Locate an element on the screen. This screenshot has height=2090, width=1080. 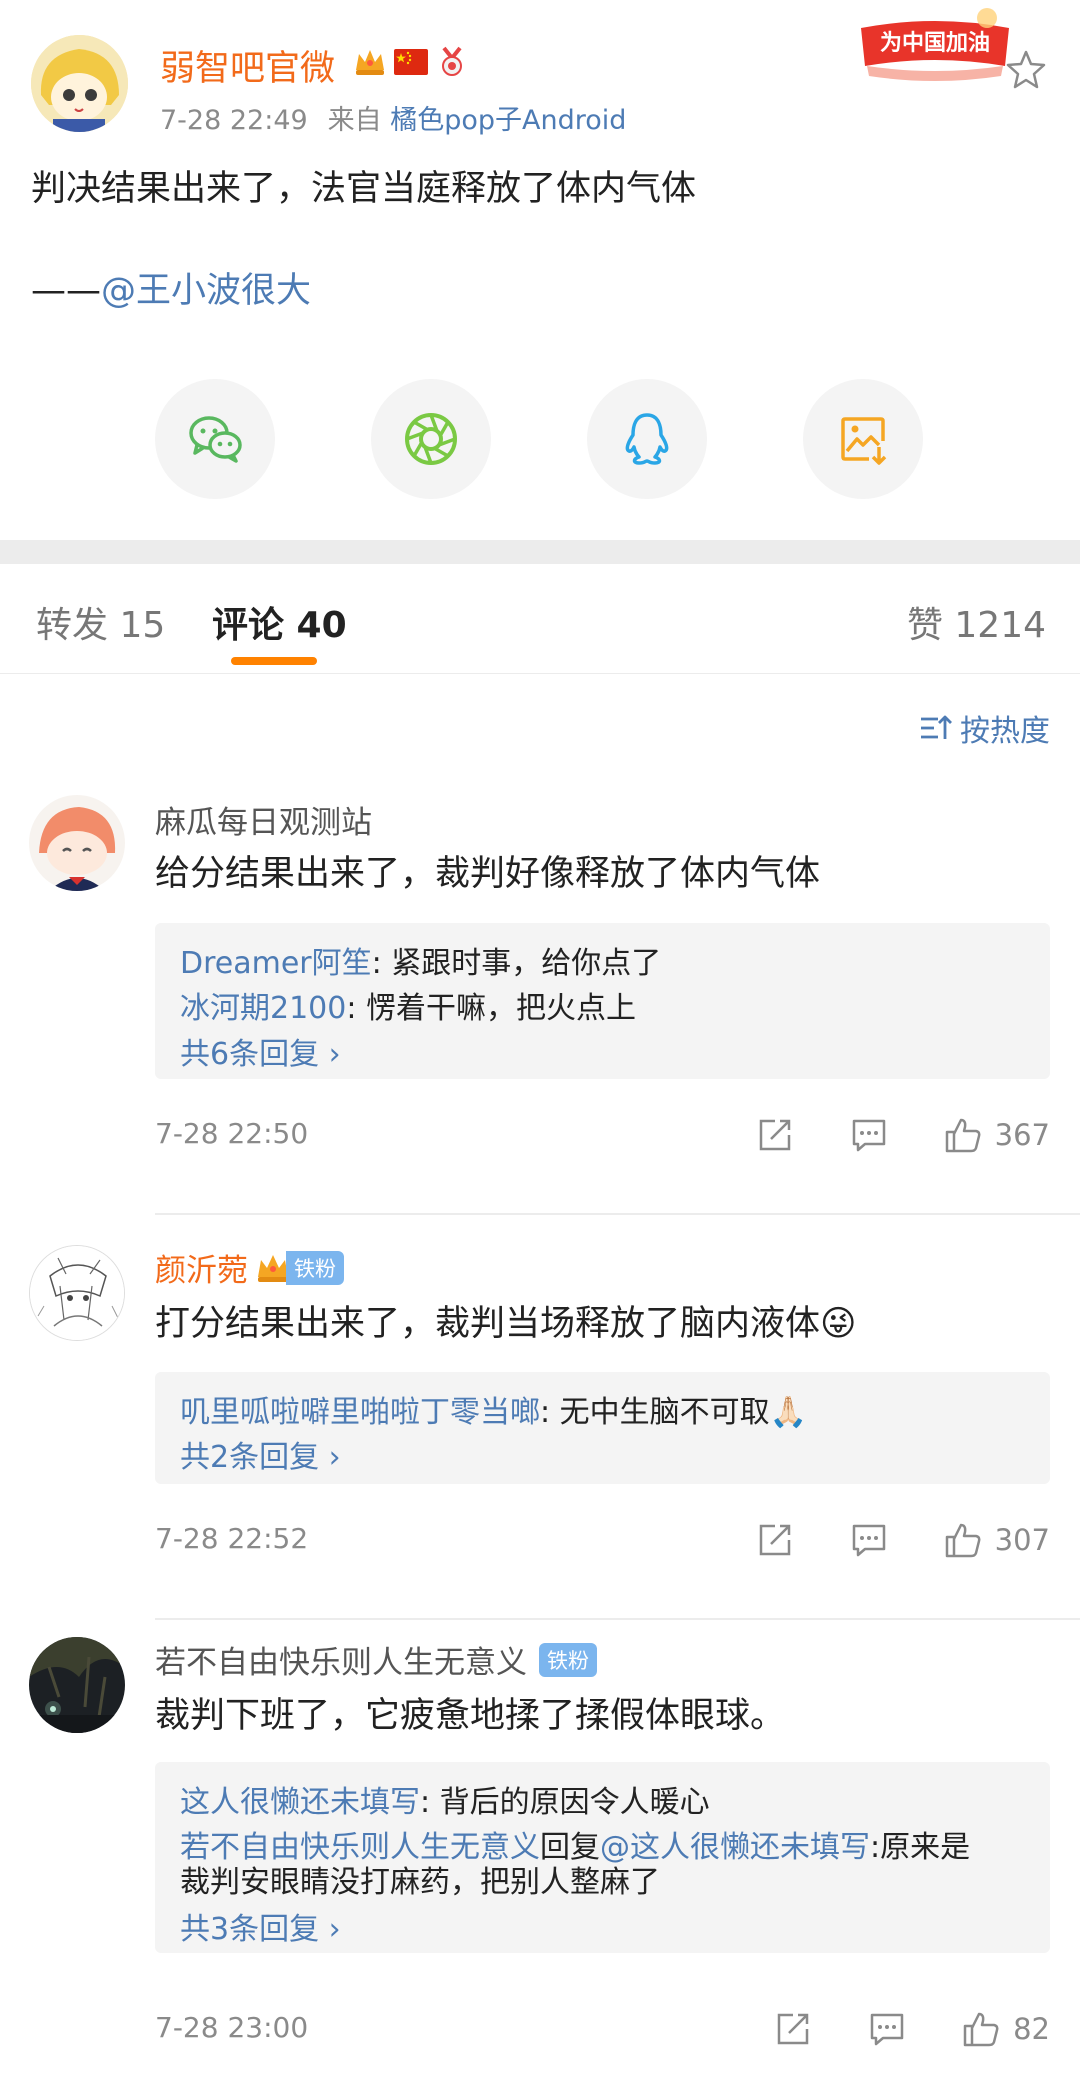
comment-actions: 367 is located at coordinates (902, 1135).